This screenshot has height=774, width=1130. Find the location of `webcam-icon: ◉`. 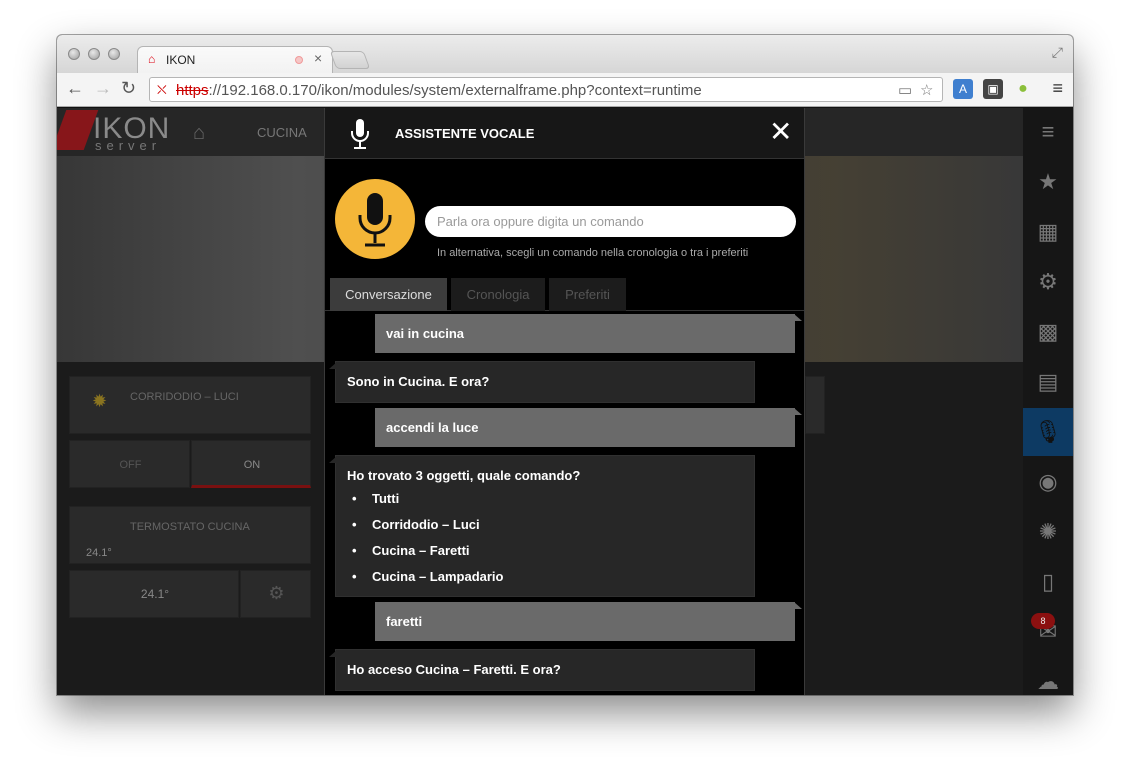

webcam-icon: ◉ is located at coordinates (1048, 482).